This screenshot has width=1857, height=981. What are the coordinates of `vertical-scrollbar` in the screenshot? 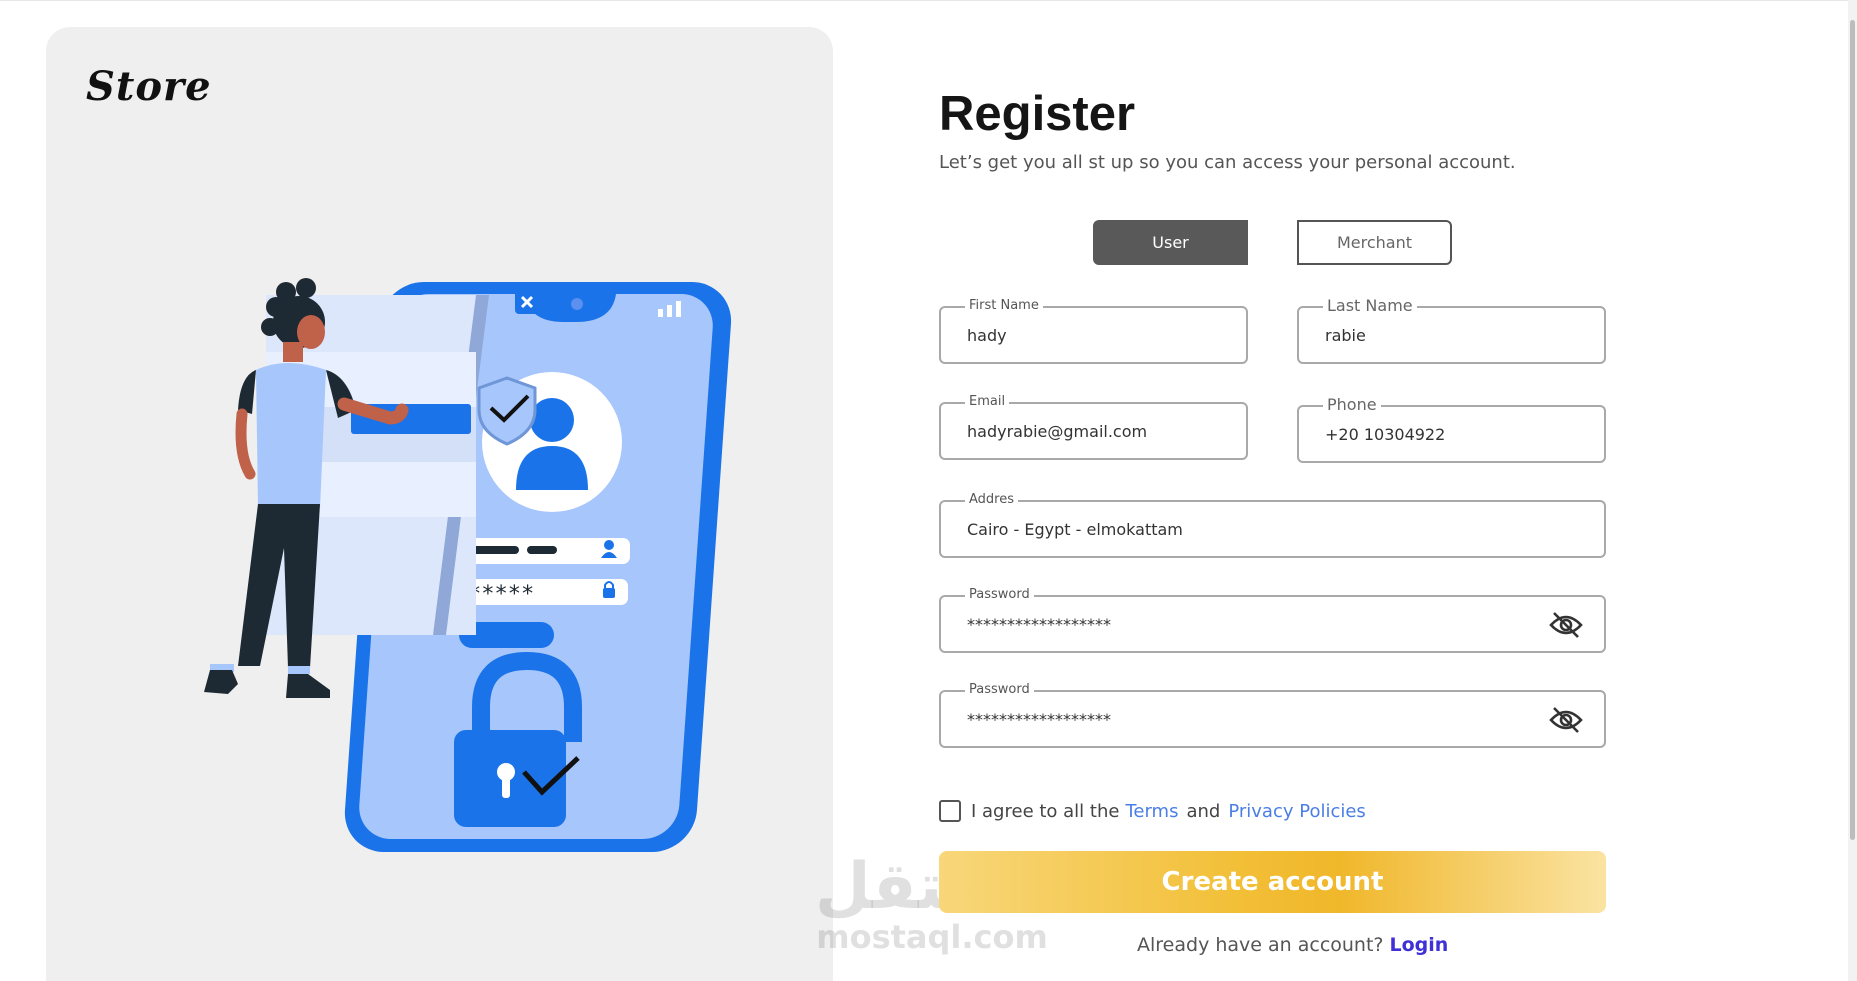 It's located at (1852, 490).